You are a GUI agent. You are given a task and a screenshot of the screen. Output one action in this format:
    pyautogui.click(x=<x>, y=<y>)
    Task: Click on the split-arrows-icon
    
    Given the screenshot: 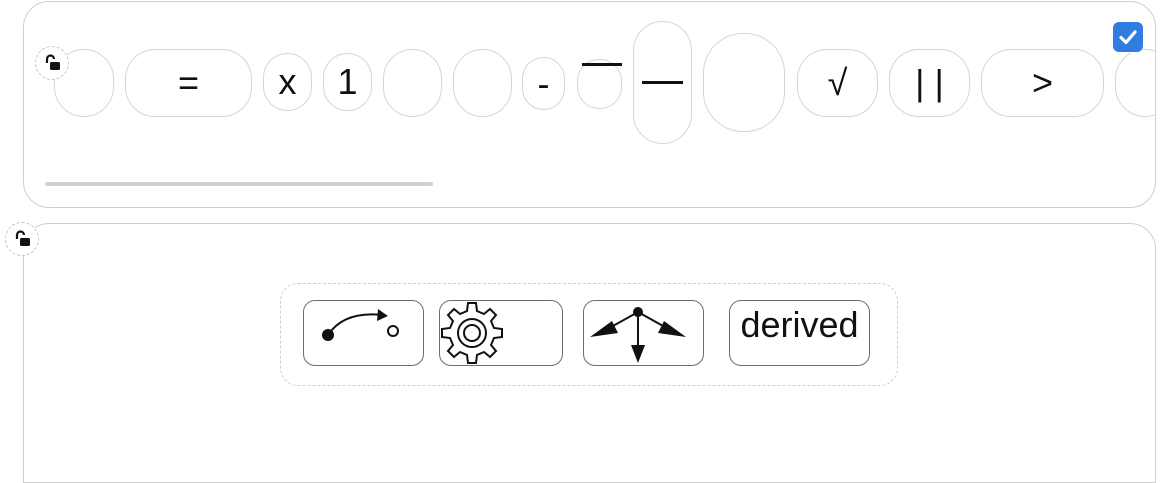 What is the action you would take?
    pyautogui.click(x=638, y=335)
    